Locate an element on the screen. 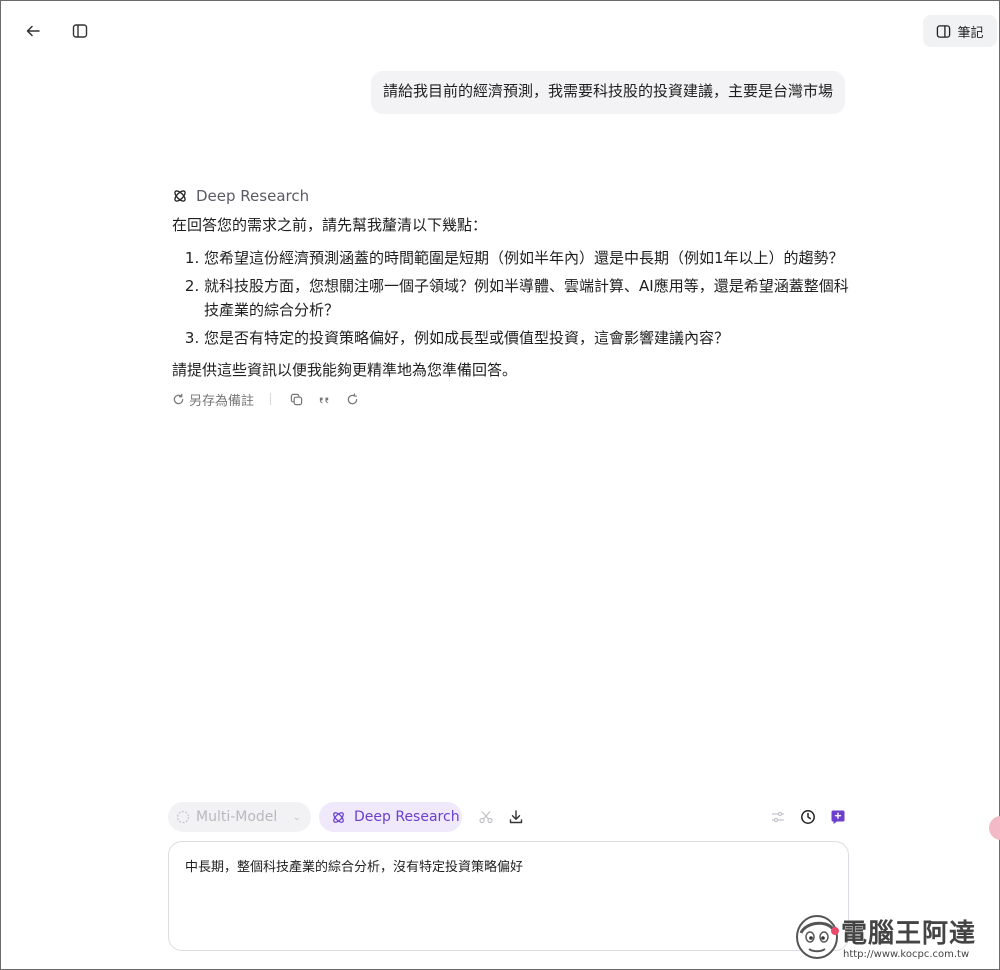 Image resolution: width=1000 pixels, height=970 pixels. model-select: Multi-Model ⌄ is located at coordinates (239, 817).